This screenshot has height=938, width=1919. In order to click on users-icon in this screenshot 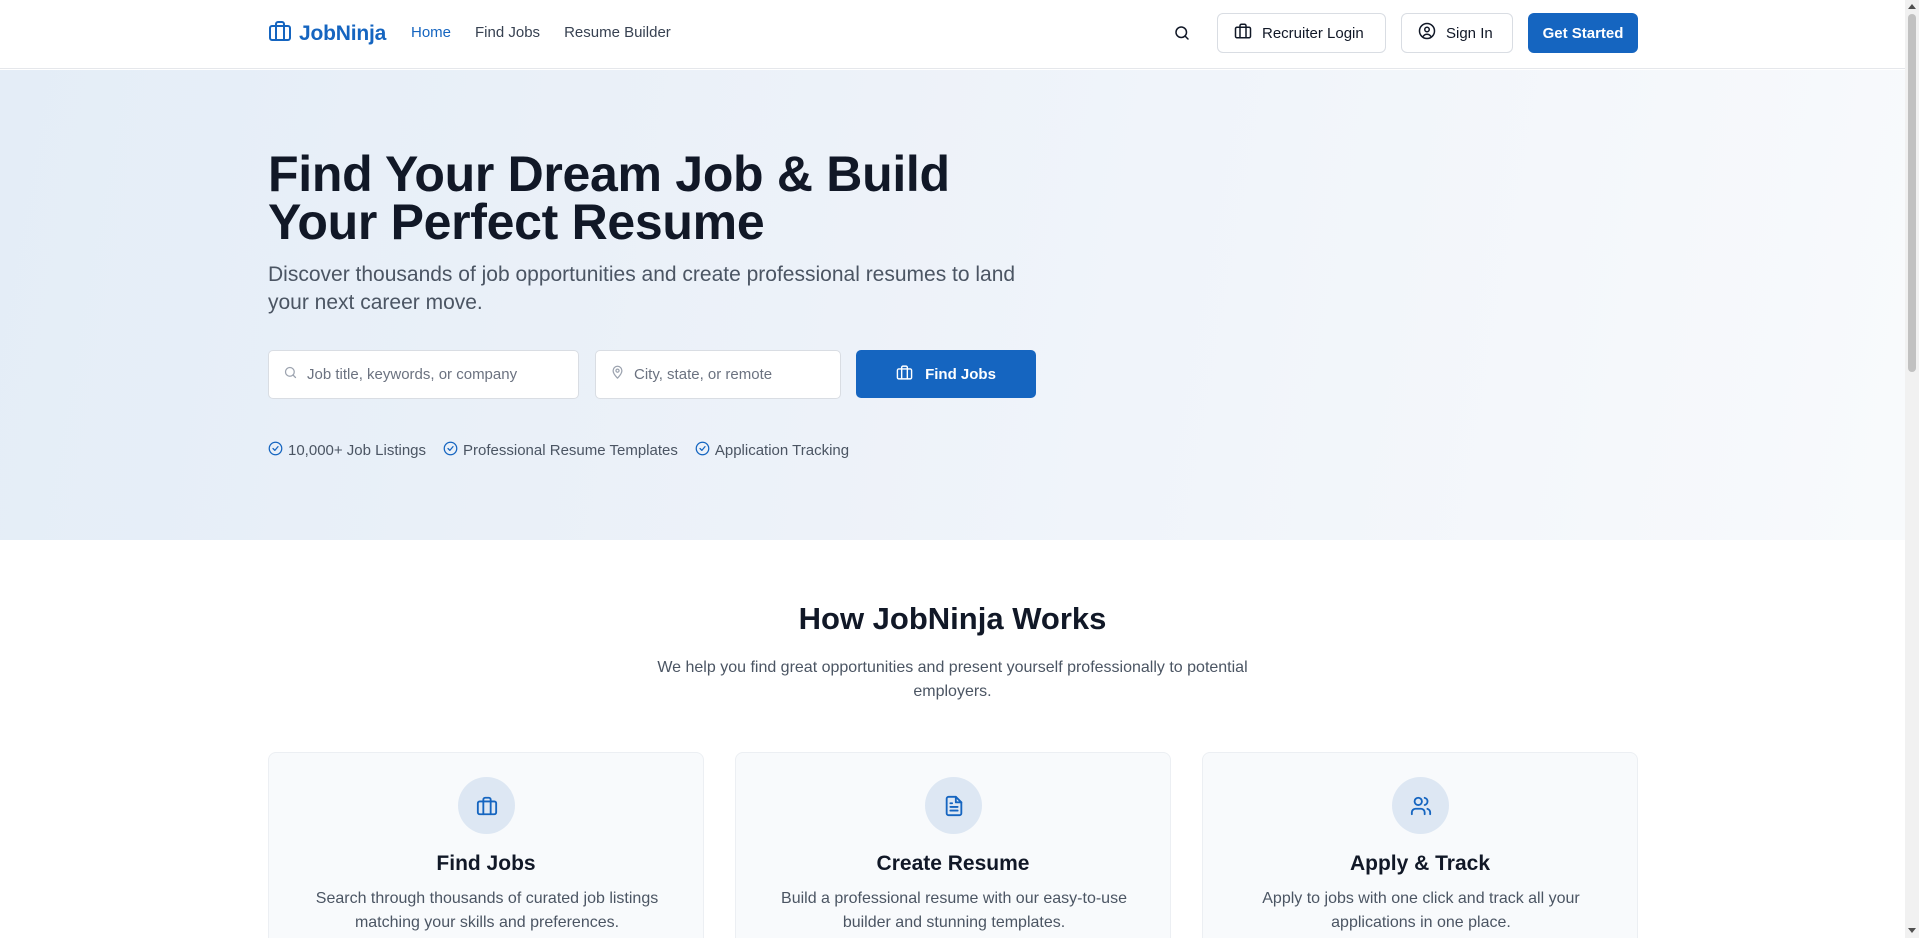, I will do `click(1420, 805)`.